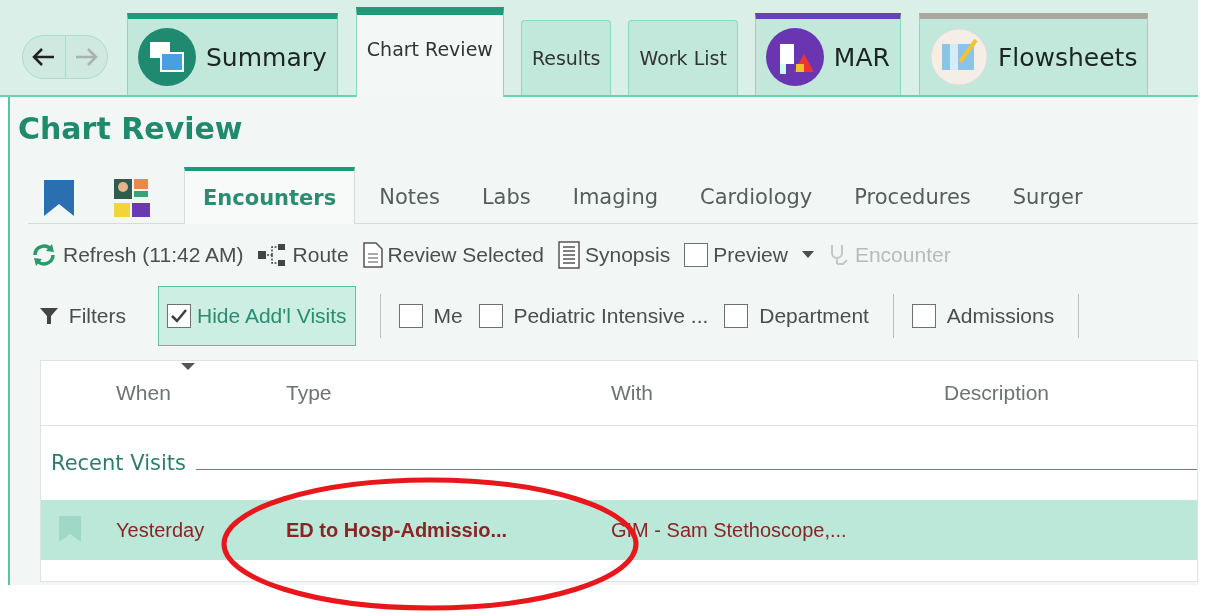 The width and height of the screenshot is (1214, 613). What do you see at coordinates (1047, 194) in the screenshot?
I see `subtab: Surger` at bounding box center [1047, 194].